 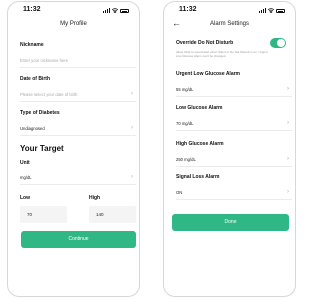 I want to click on signal-loss-select: ON ›, so click(x=234, y=193).